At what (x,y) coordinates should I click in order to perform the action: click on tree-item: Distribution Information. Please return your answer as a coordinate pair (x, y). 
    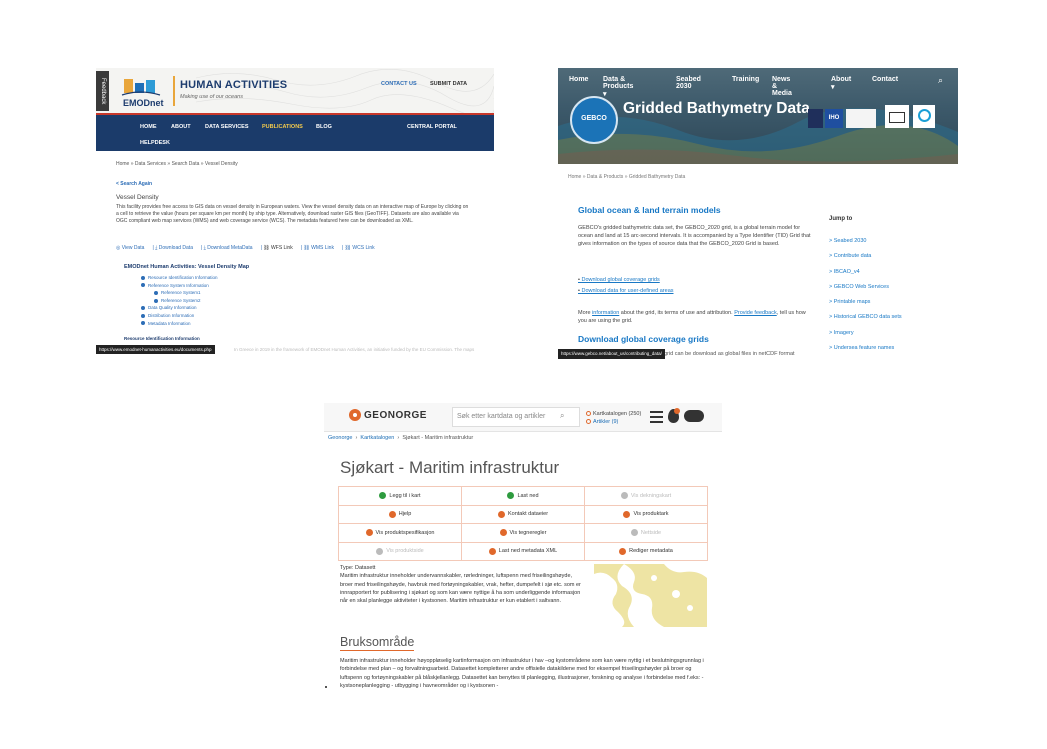
    Looking at the image, I should click on (179, 316).